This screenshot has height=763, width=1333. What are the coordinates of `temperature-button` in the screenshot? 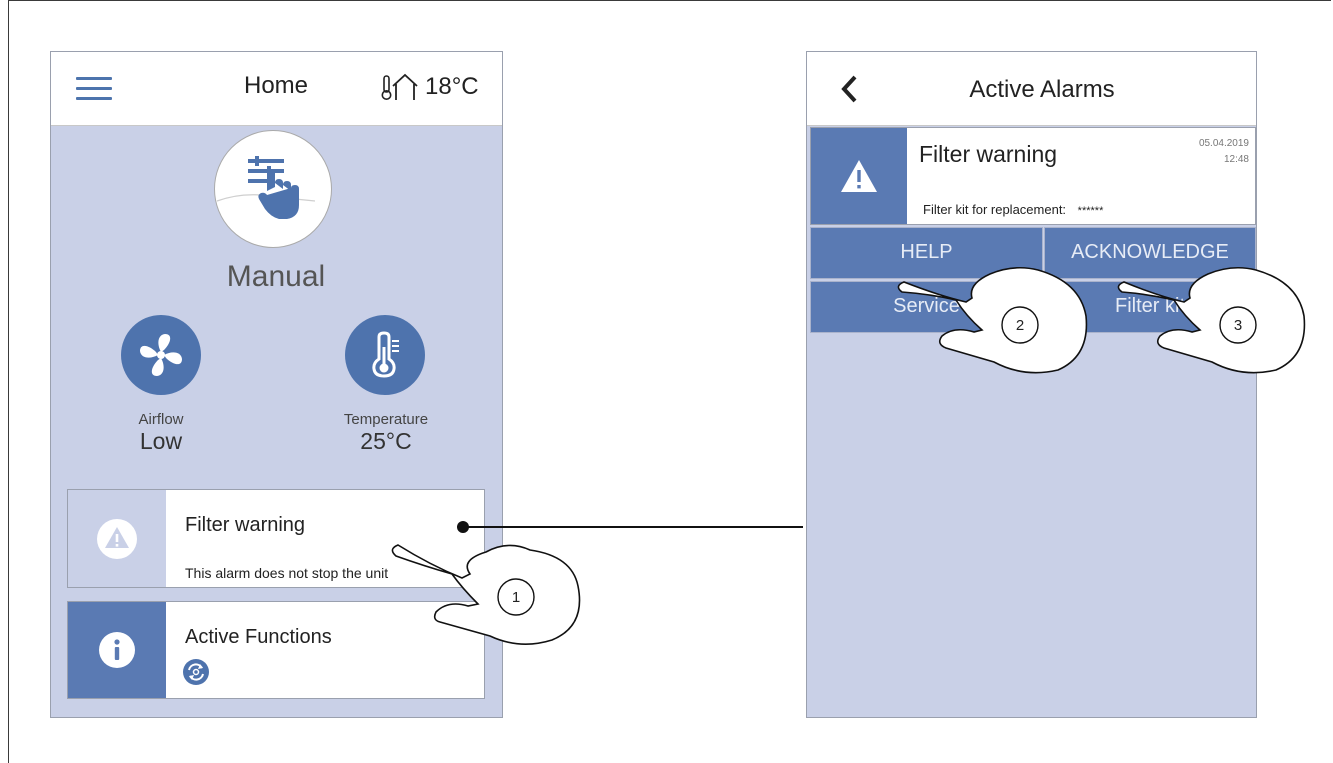 It's located at (385, 355).